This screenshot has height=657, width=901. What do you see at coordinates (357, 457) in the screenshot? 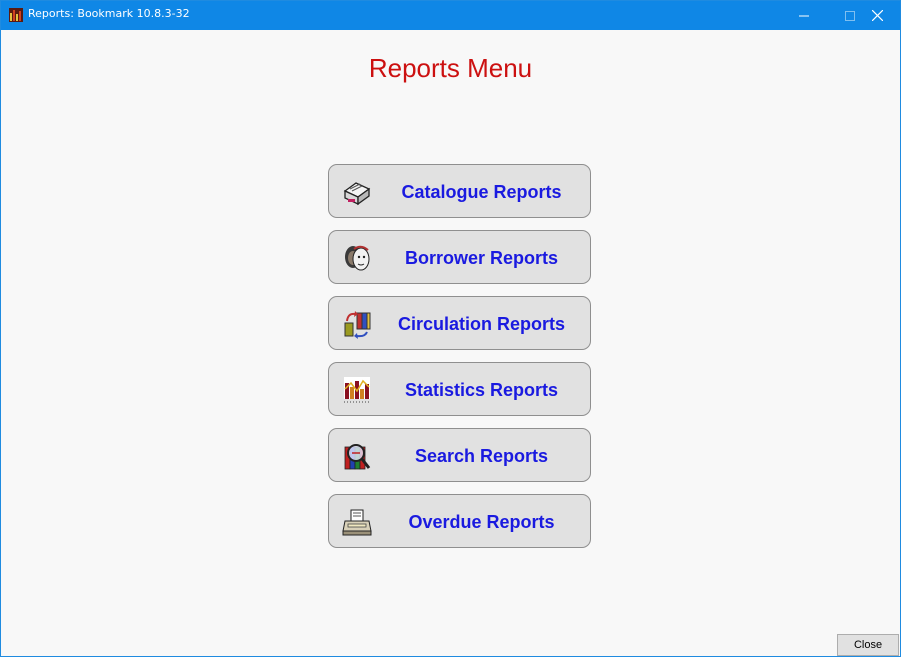
I see `search-magnifier-icon` at bounding box center [357, 457].